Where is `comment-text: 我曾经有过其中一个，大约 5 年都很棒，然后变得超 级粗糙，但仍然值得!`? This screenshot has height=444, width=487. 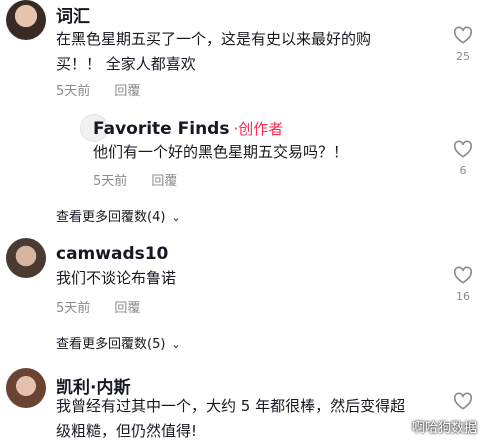
comment-text: 我曾经有过其中一个，大约 5 年都很棒，然后变得超 级粗糙，但仍然值得! is located at coordinates (230, 419).